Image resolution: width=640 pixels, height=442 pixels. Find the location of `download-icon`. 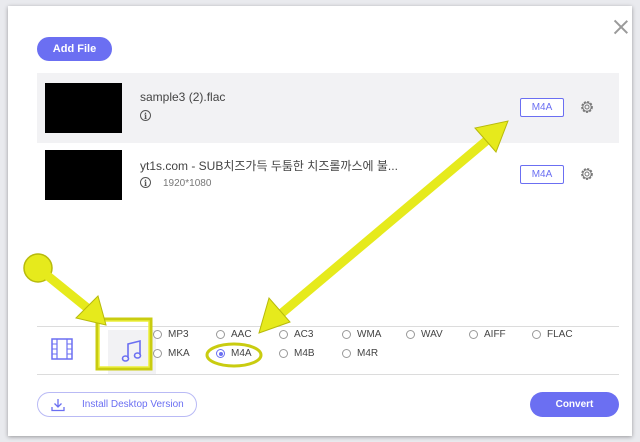

download-icon is located at coordinates (58, 405).